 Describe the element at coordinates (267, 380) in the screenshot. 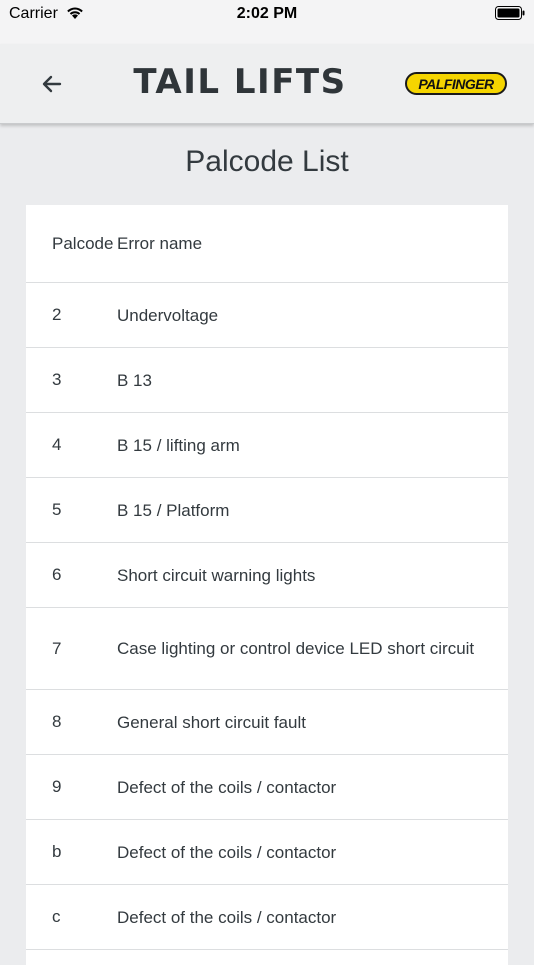

I see `table-row: 3 B 13` at that location.